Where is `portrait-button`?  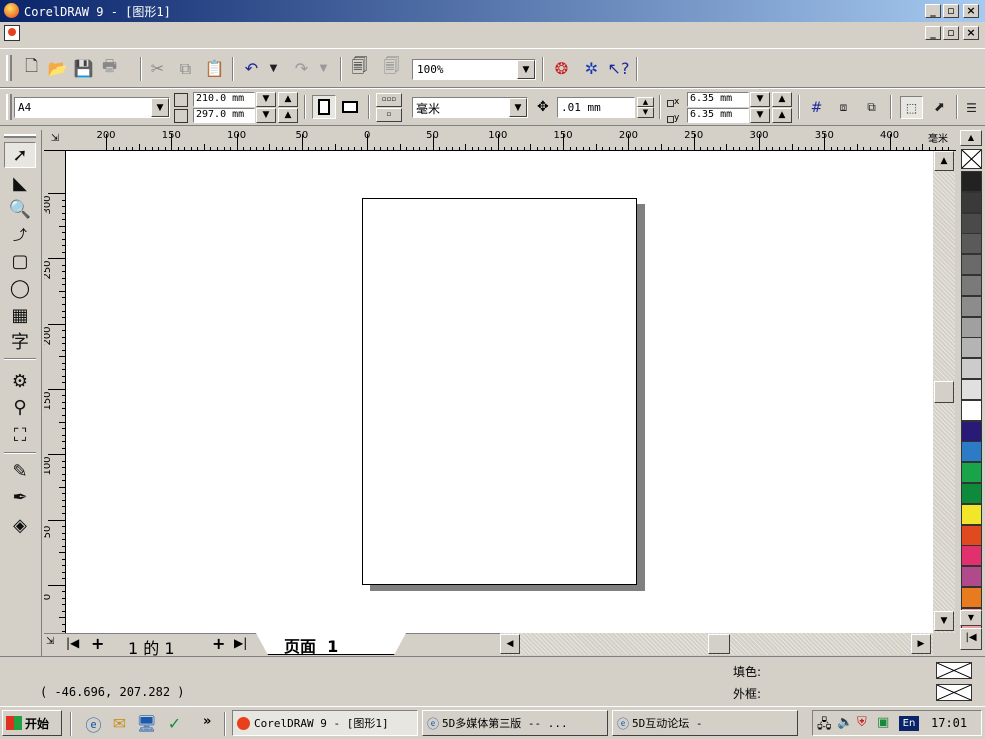 portrait-button is located at coordinates (324, 107).